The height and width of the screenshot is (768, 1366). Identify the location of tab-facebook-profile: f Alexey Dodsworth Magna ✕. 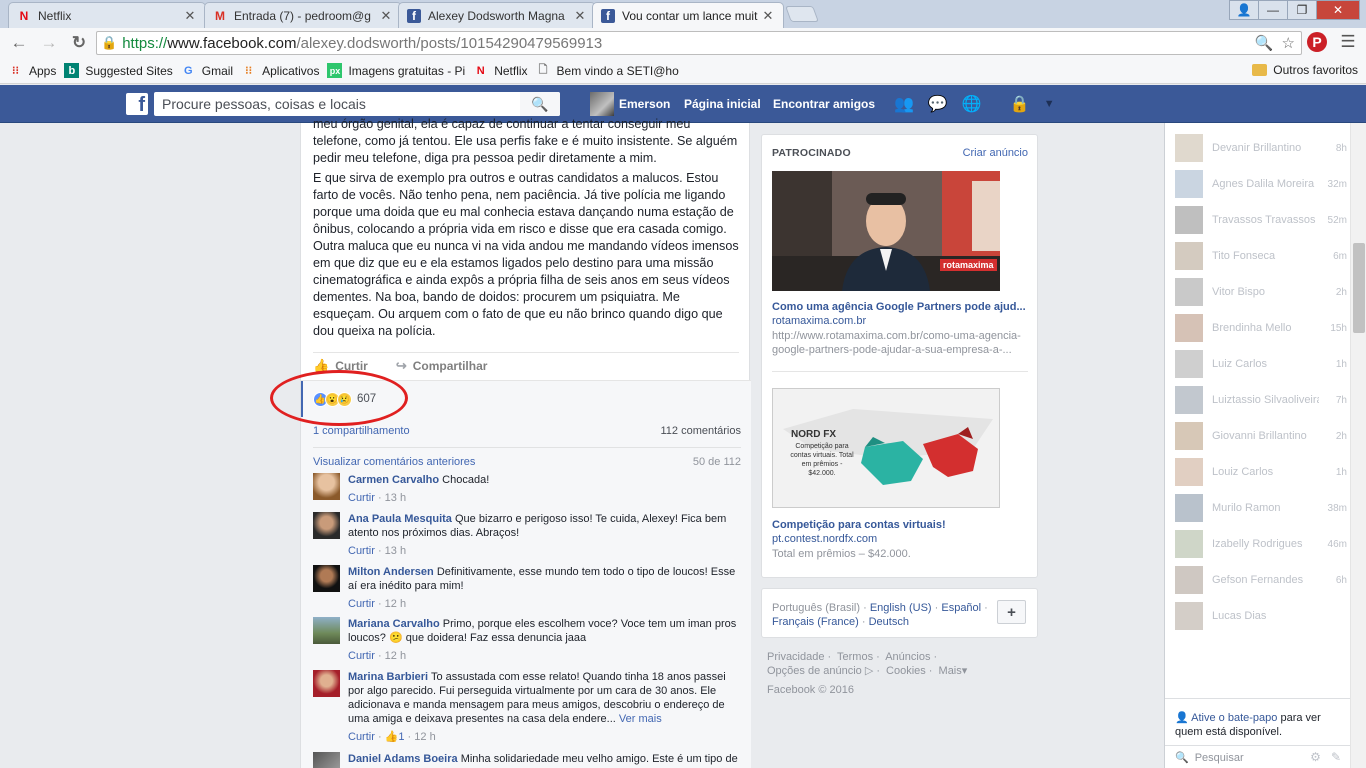
(497, 15).